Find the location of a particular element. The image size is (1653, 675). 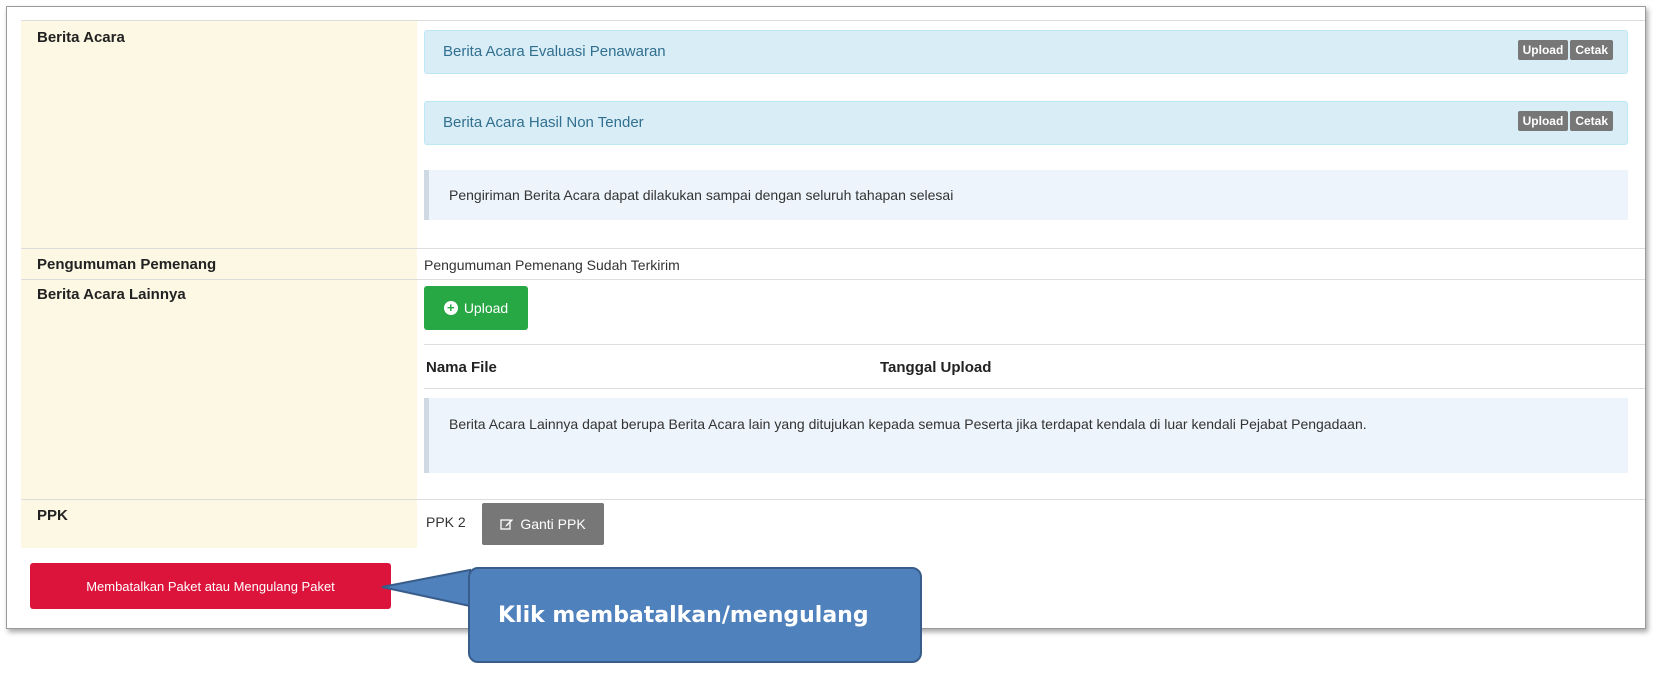

callout-annotation: Klik membatalkan/mengulang is located at coordinates (695, 615).